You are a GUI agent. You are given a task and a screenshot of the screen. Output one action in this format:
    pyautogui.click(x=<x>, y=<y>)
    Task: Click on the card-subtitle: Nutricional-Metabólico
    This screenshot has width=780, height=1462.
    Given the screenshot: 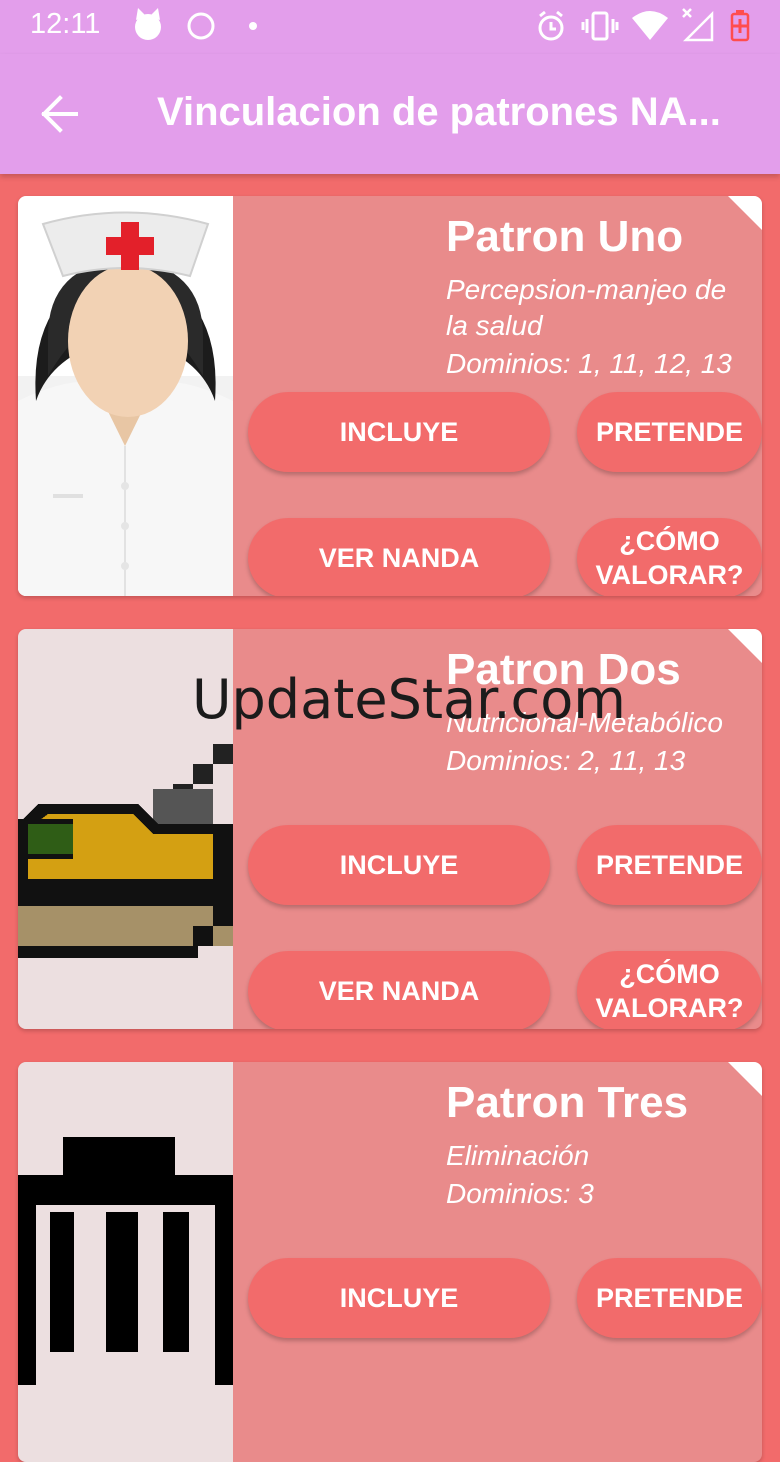 What is the action you would take?
    pyautogui.click(x=585, y=722)
    